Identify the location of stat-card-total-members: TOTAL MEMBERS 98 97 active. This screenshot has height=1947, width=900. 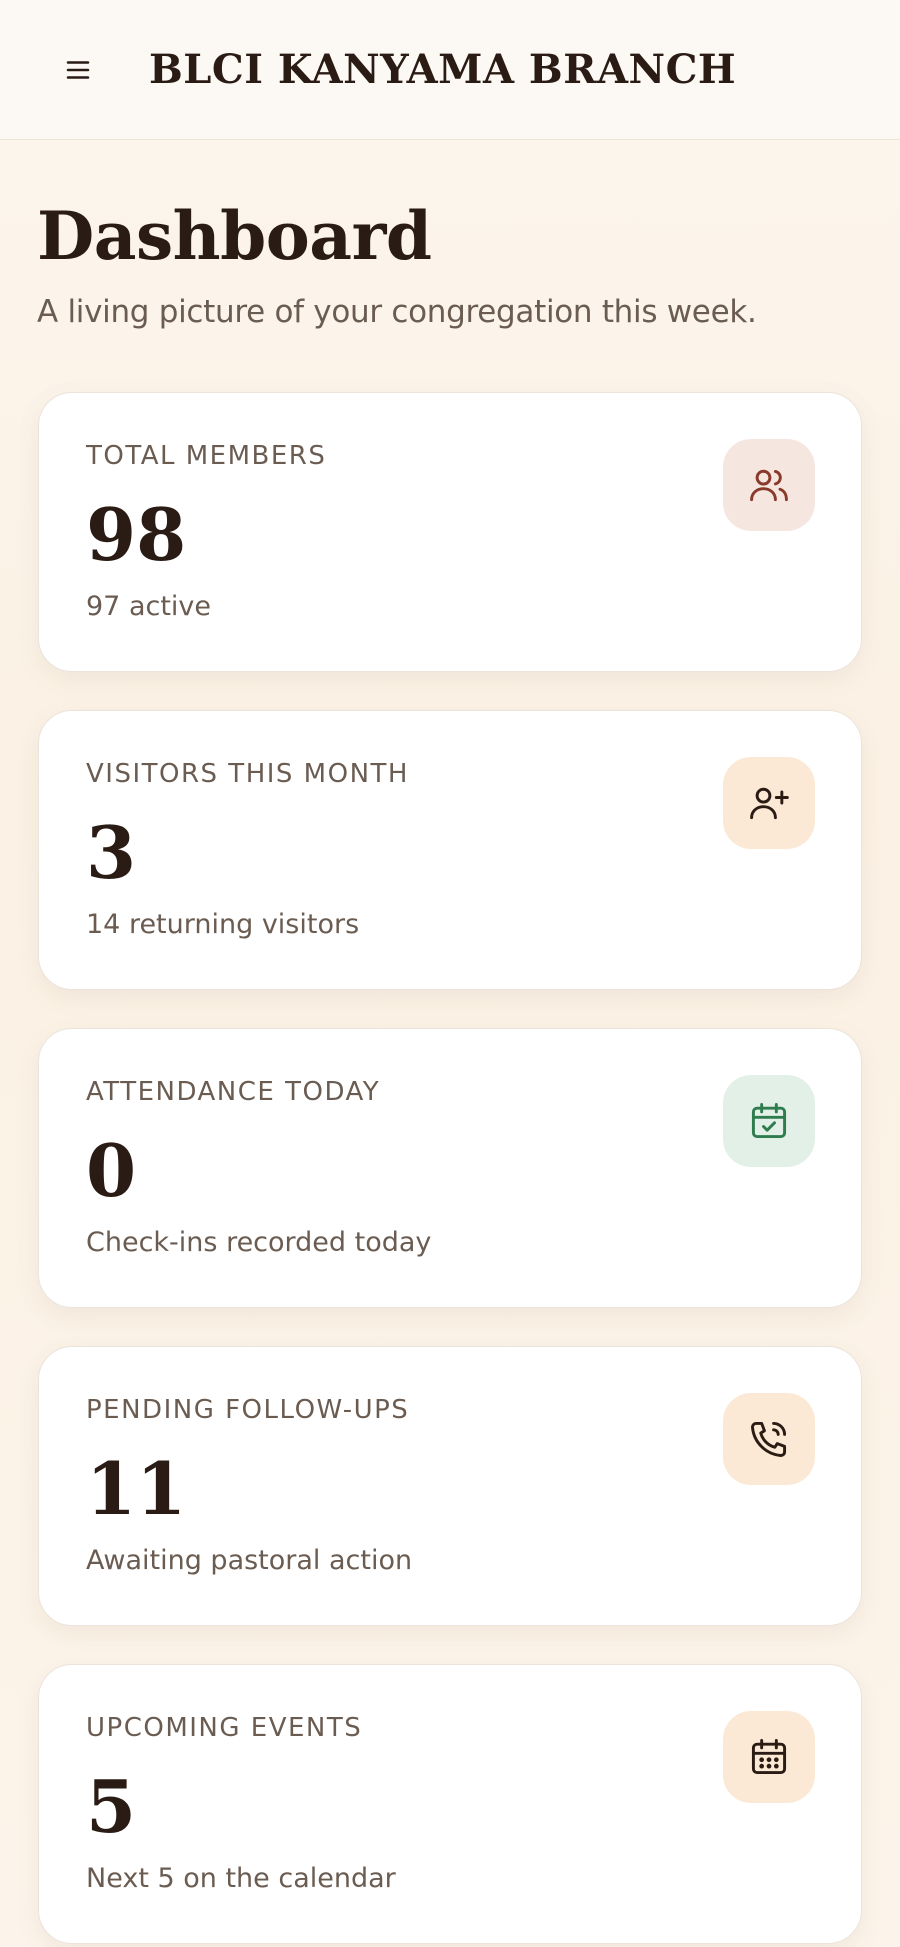
(450, 532).